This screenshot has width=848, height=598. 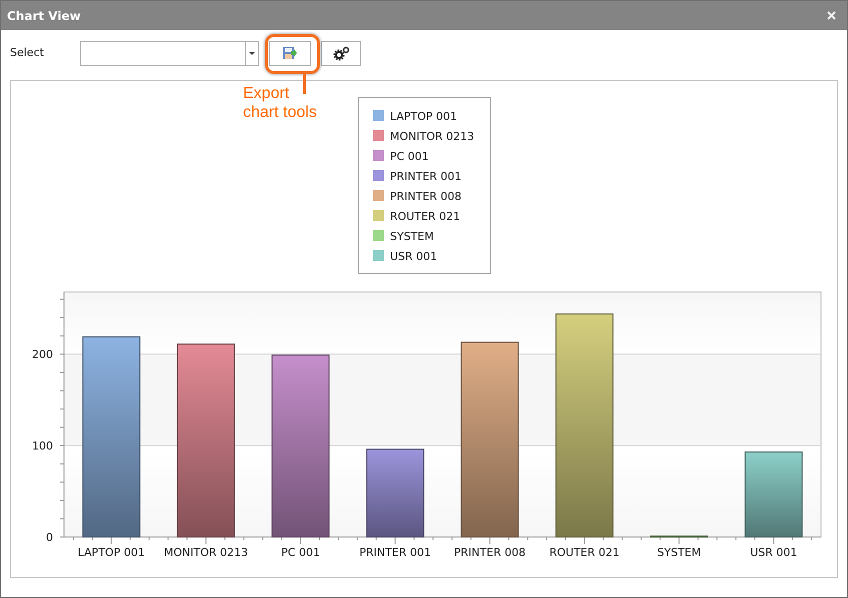 What do you see at coordinates (490, 552) in the screenshot?
I see `x-tick-label: PRINTER 008` at bounding box center [490, 552].